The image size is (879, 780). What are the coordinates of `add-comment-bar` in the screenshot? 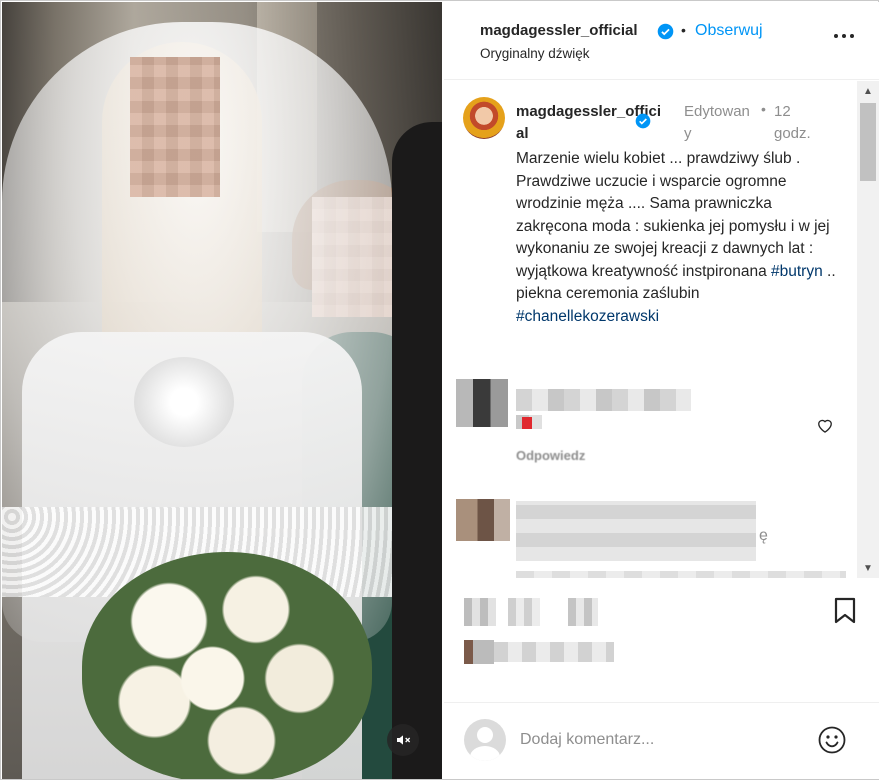 It's located at (661, 740).